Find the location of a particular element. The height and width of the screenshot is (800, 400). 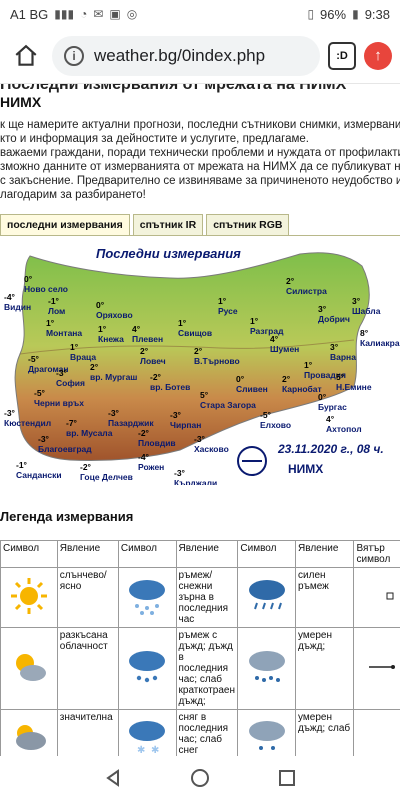

home-nav-button is located at coordinates (200, 778).